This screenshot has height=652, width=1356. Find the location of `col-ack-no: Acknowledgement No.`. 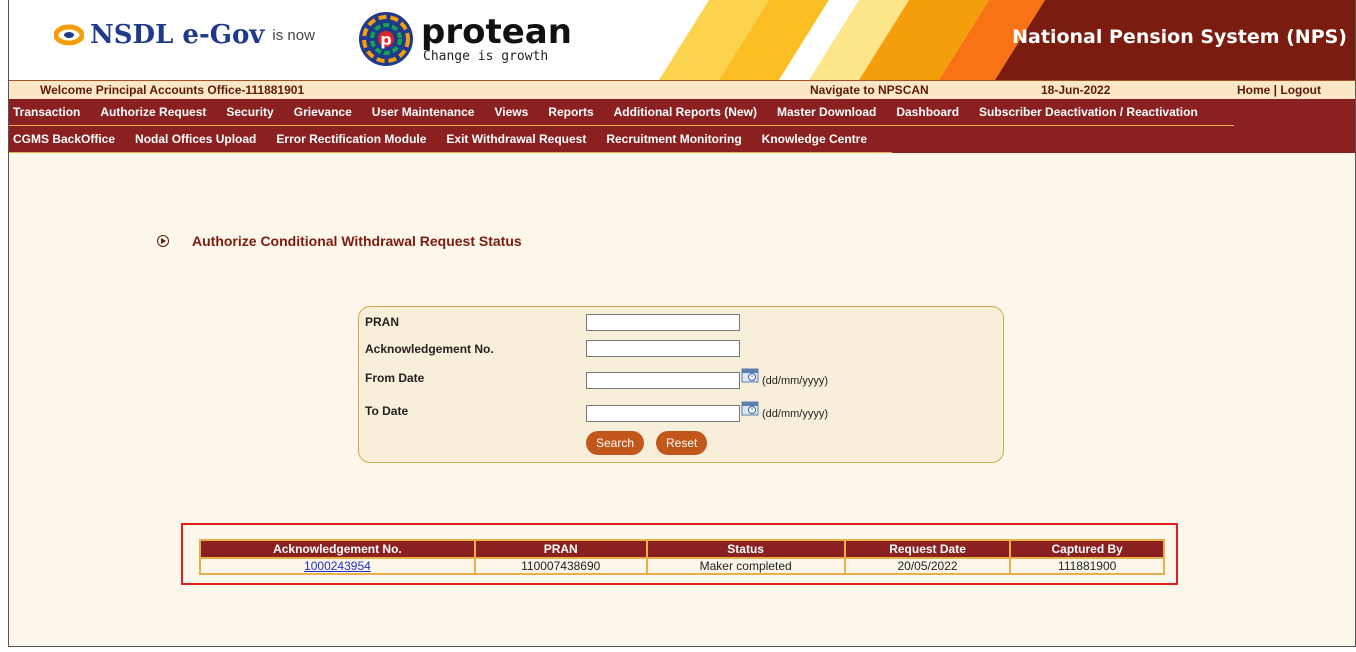

col-ack-no: Acknowledgement No. is located at coordinates (337, 549).